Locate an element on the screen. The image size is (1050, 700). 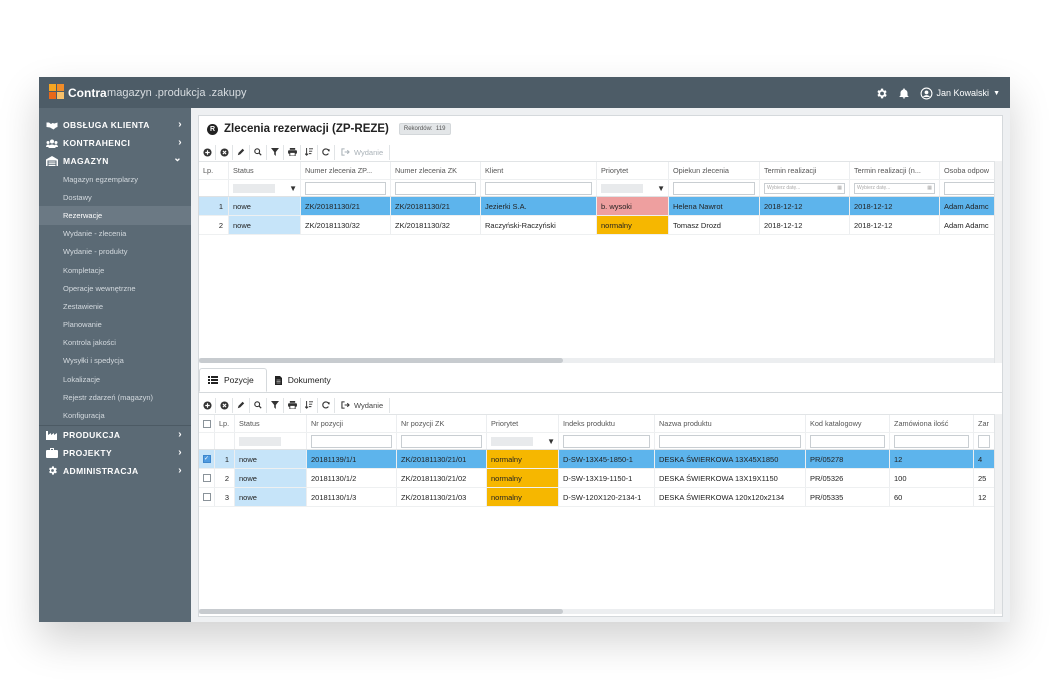
col-header-nr-pozycji: Nr pozycji is located at coordinates (352, 423).